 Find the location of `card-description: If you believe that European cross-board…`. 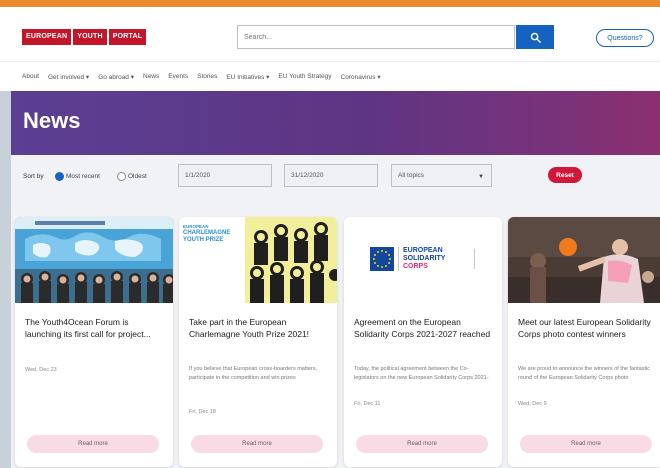

card-description: If you believe that European cross-board… is located at coordinates (253, 373).